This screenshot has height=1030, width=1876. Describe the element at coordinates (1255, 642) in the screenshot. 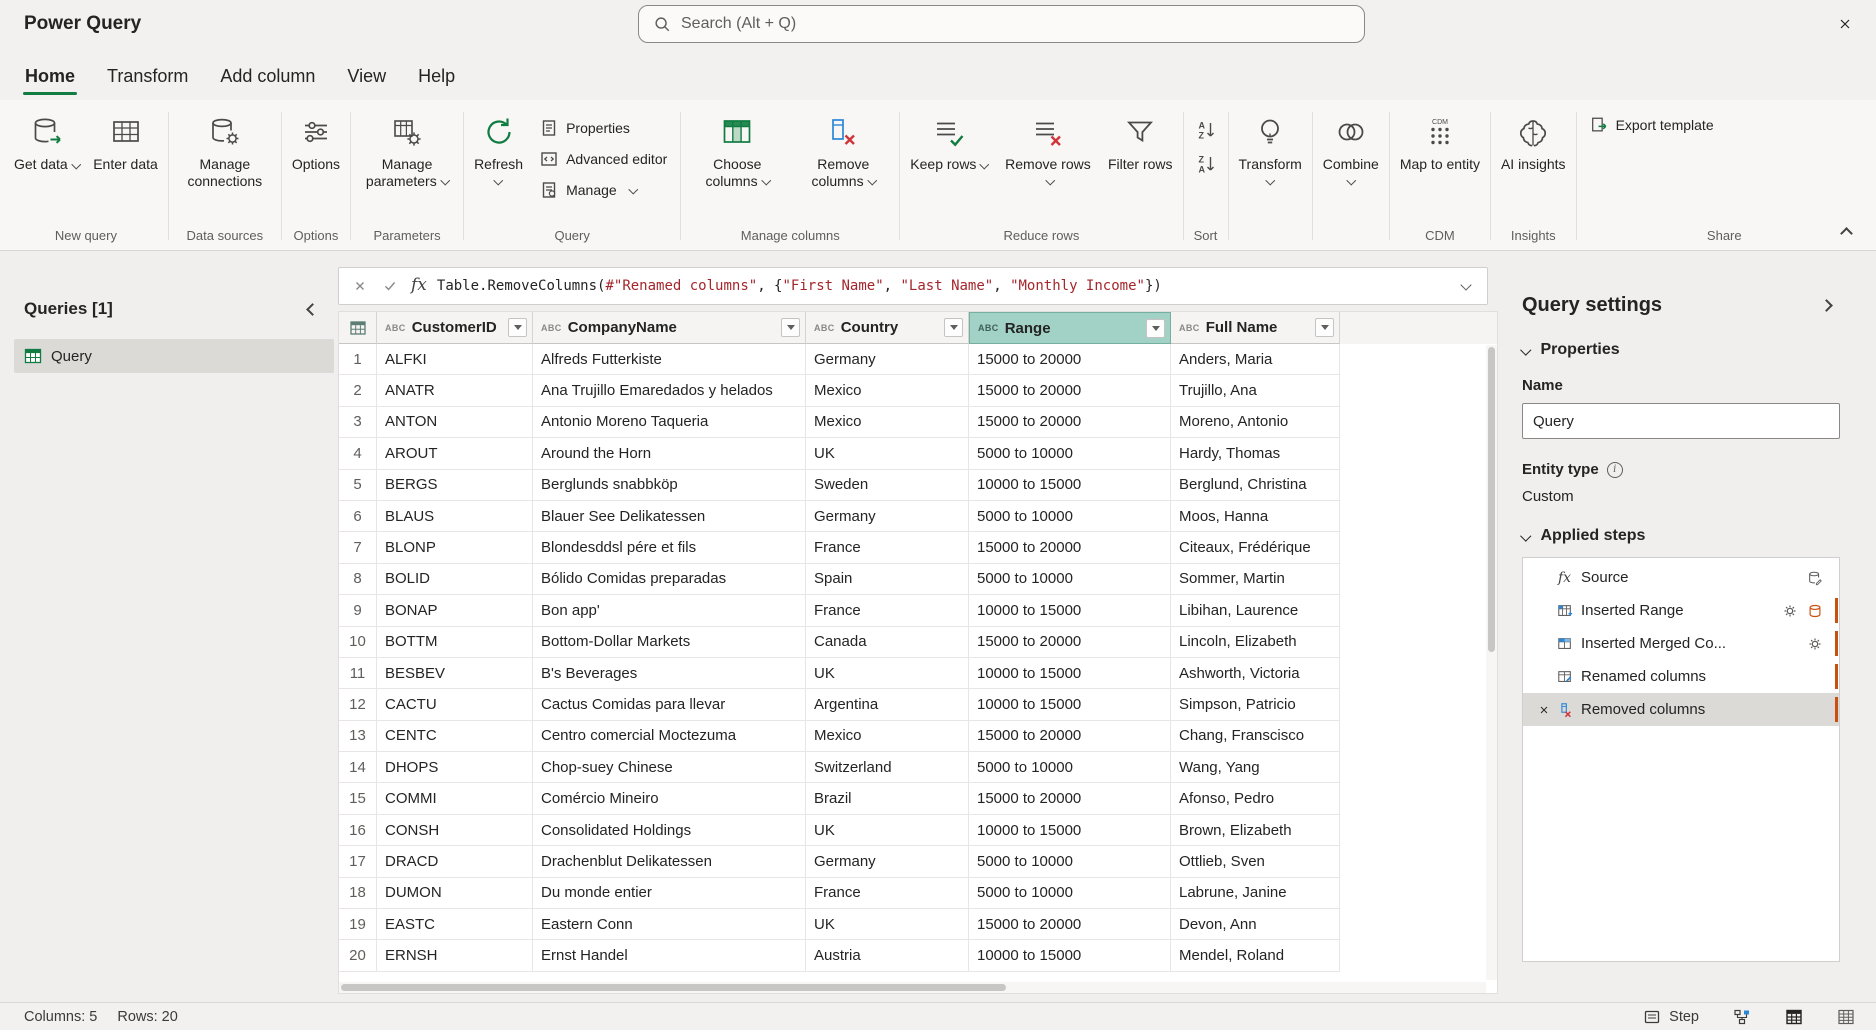

I see `cell-full-name: Lincoln, Elizabeth` at that location.